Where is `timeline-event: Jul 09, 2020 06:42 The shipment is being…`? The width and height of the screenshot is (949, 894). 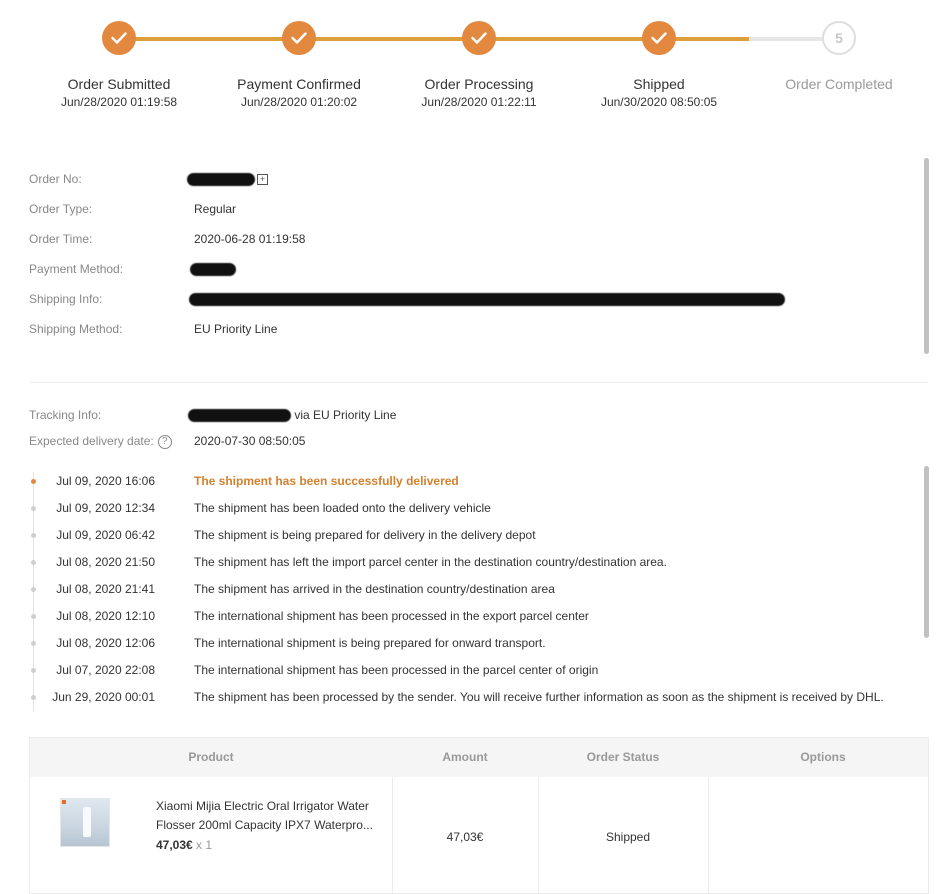
timeline-event: Jul 09, 2020 06:42 The shipment is being… is located at coordinates (469, 535).